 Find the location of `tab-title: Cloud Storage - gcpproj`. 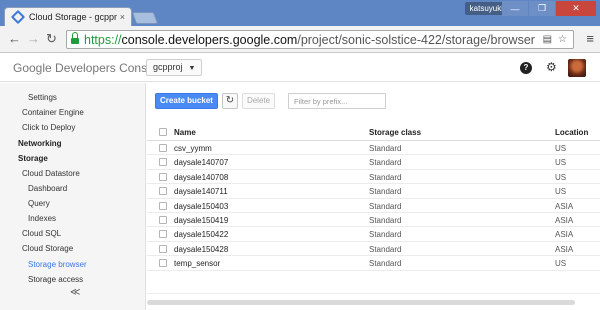

tab-title: Cloud Storage - gcpproj is located at coordinates (73, 17).